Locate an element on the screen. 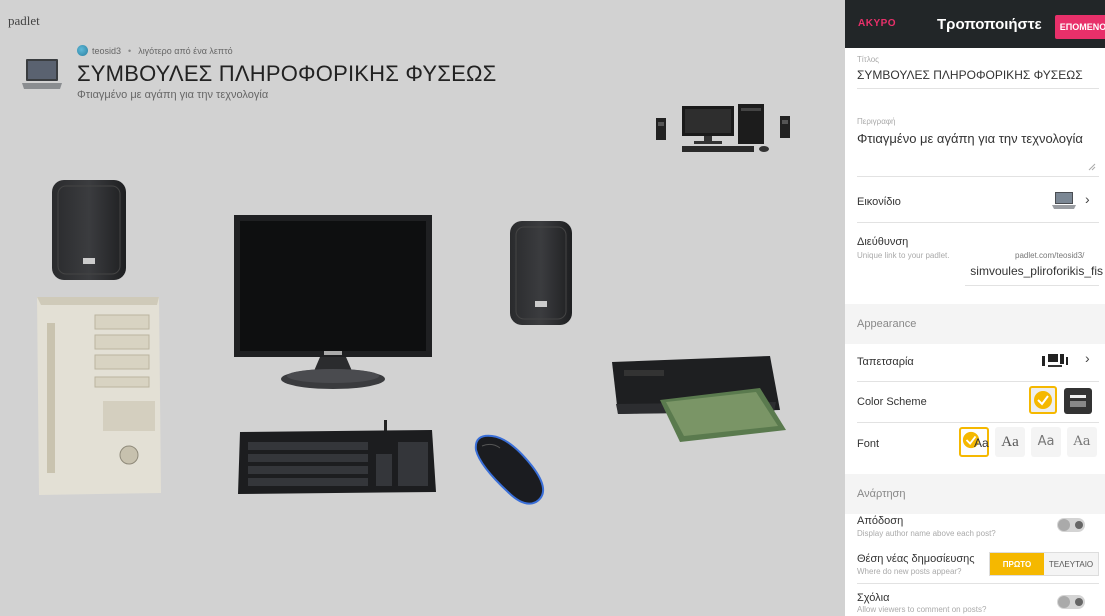 This screenshot has width=1105, height=616. cancel-button: ΑΚΥΡΟ is located at coordinates (877, 23).